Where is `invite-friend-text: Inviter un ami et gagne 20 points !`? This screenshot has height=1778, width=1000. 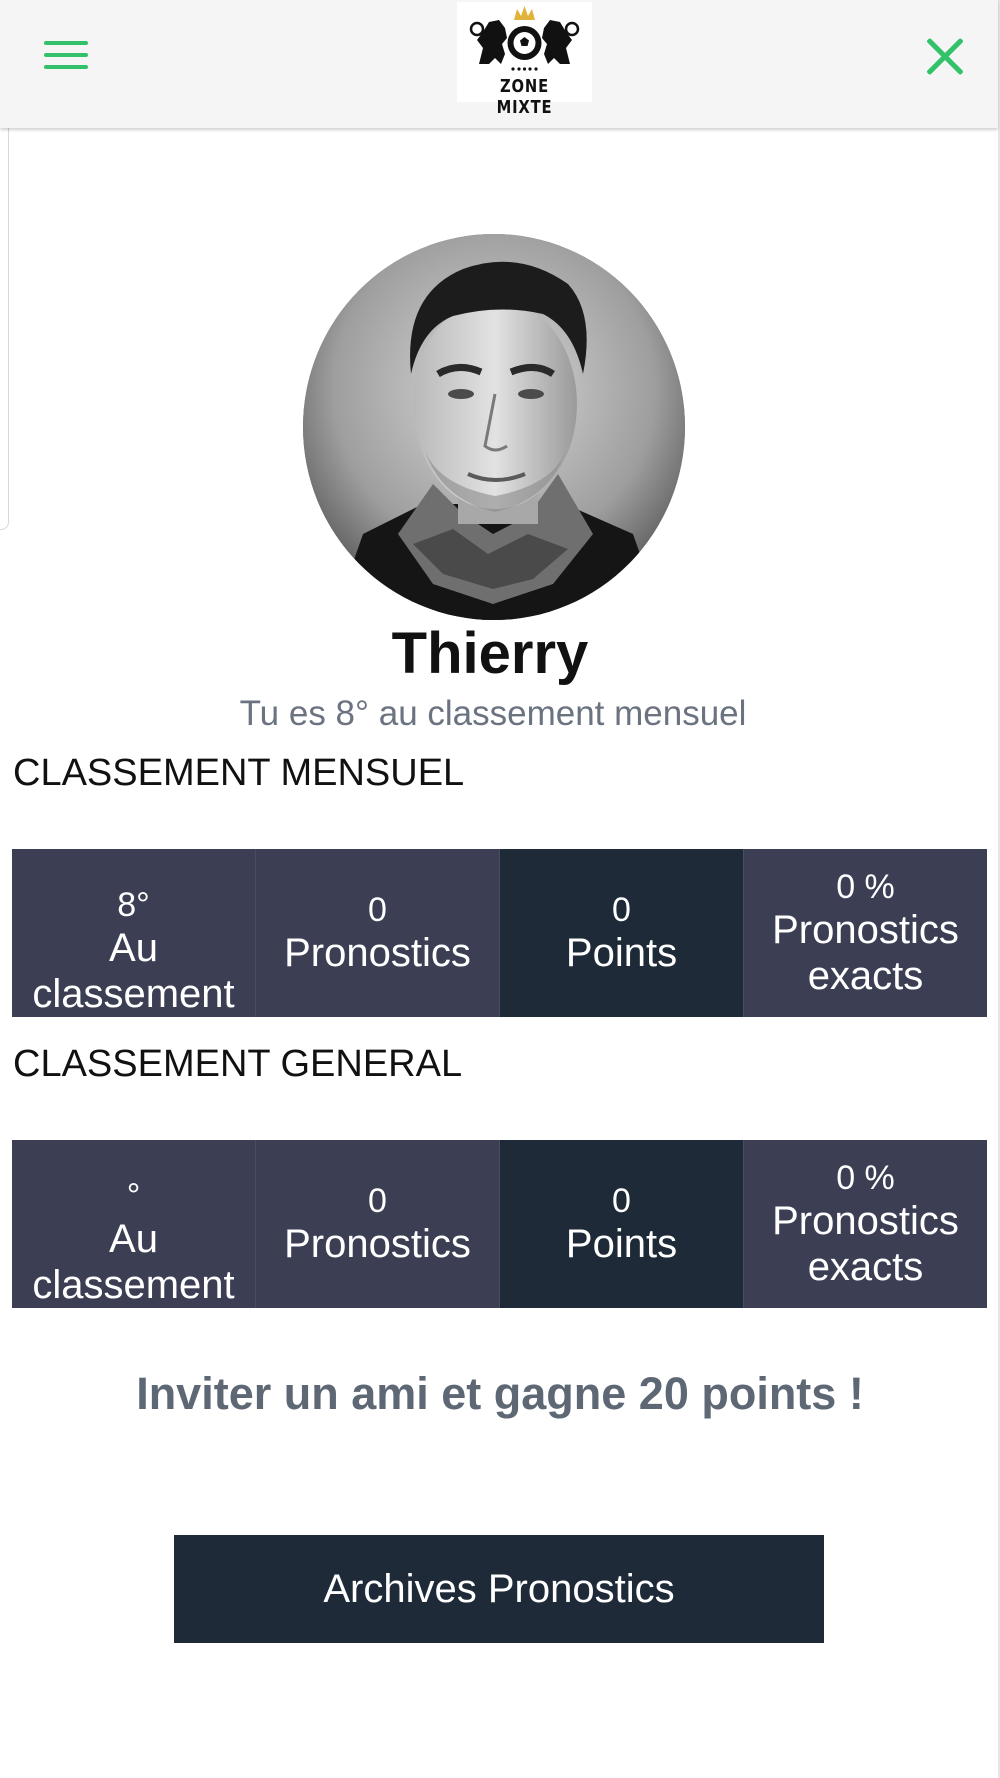
invite-friend-text: Inviter un ami et gagne 20 points ! is located at coordinates (500, 1394).